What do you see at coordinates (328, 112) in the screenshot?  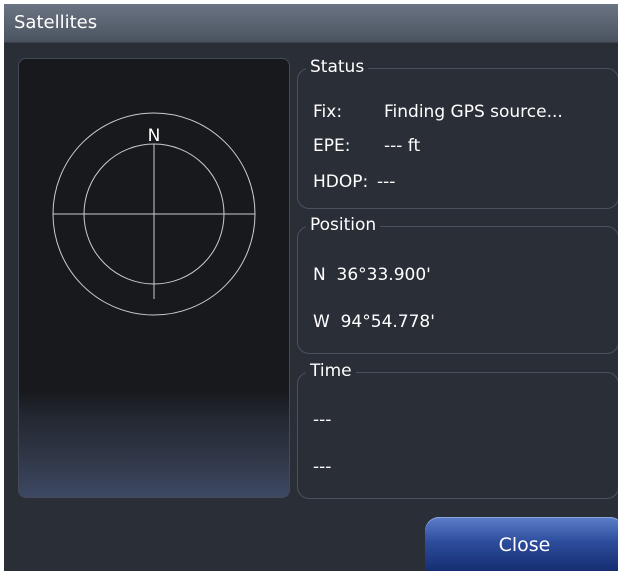 I see `fix-label: Fix:` at bounding box center [328, 112].